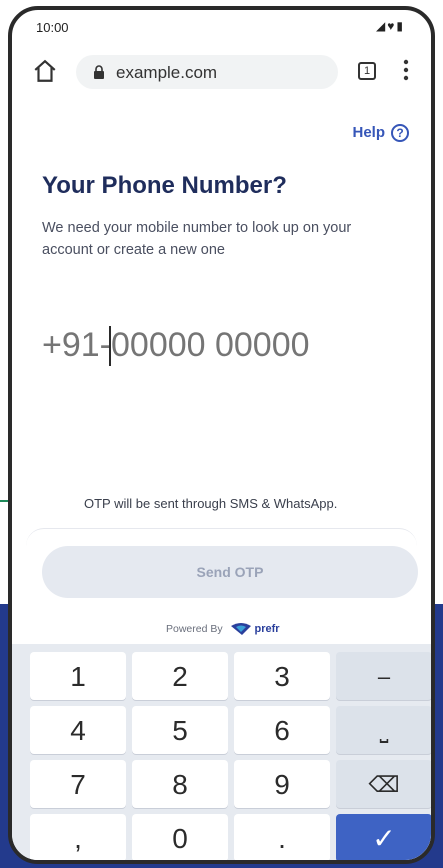  I want to click on key-done: ✓, so click(383, 837).